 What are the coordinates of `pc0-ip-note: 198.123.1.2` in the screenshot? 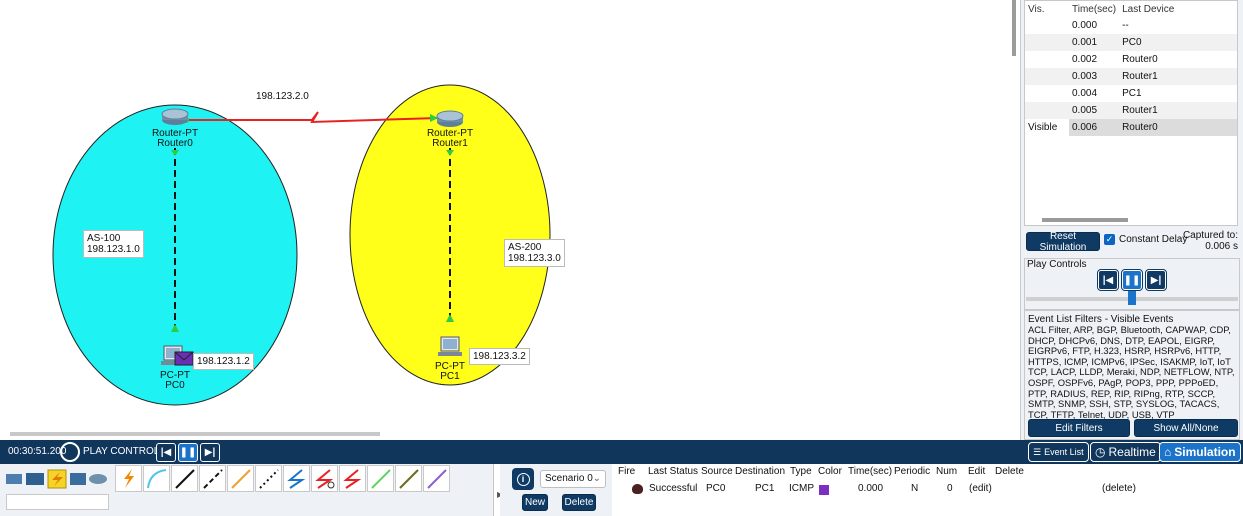 It's located at (223, 361).